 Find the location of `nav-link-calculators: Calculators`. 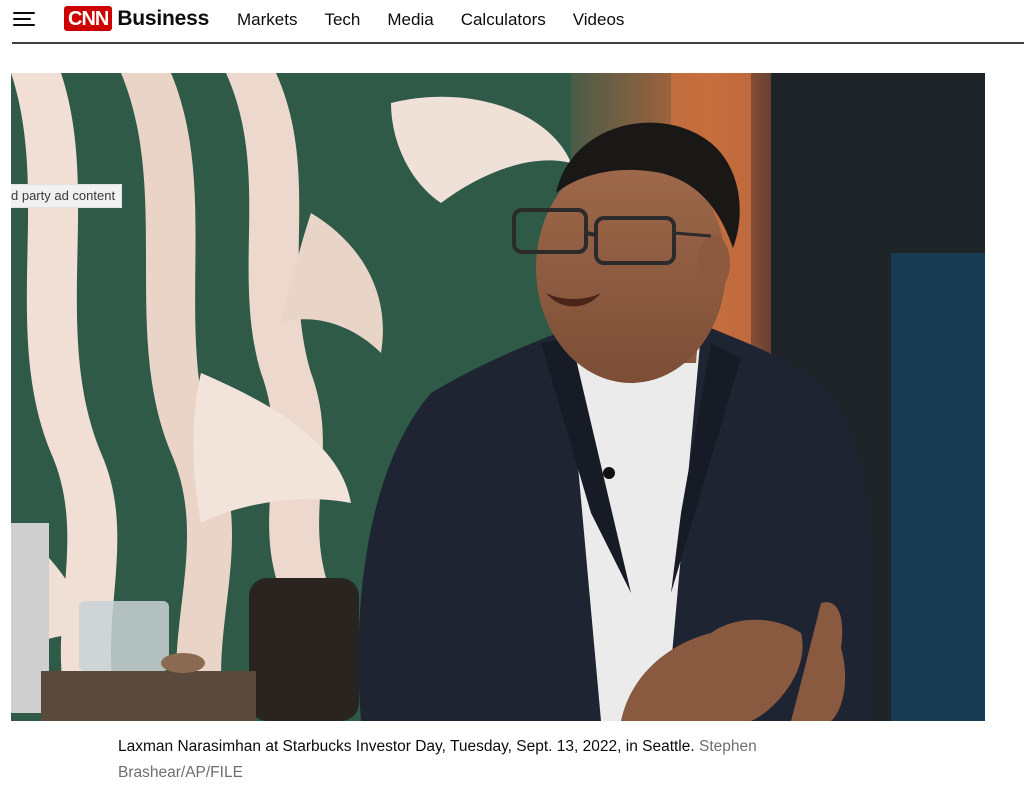

nav-link-calculators: Calculators is located at coordinates (503, 20).